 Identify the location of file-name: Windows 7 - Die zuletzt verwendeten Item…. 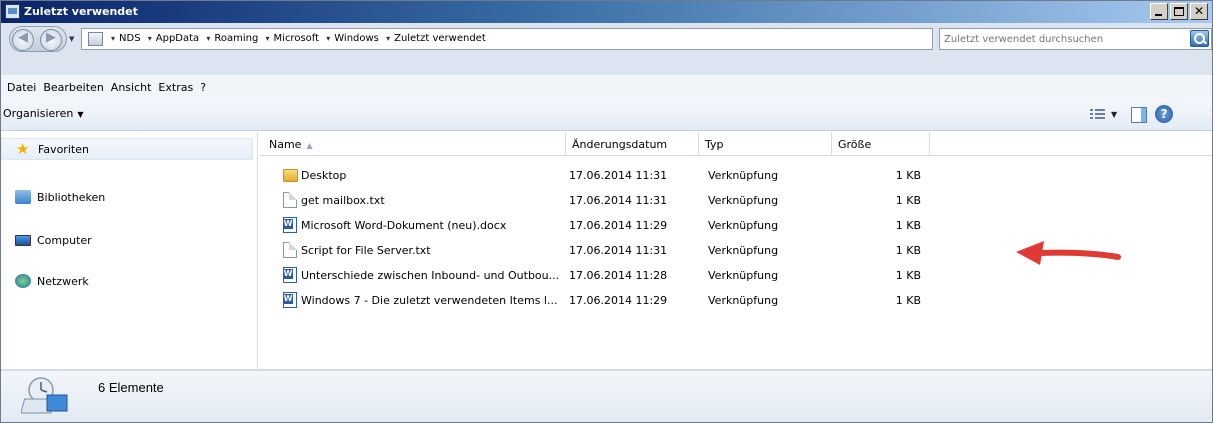
(429, 300).